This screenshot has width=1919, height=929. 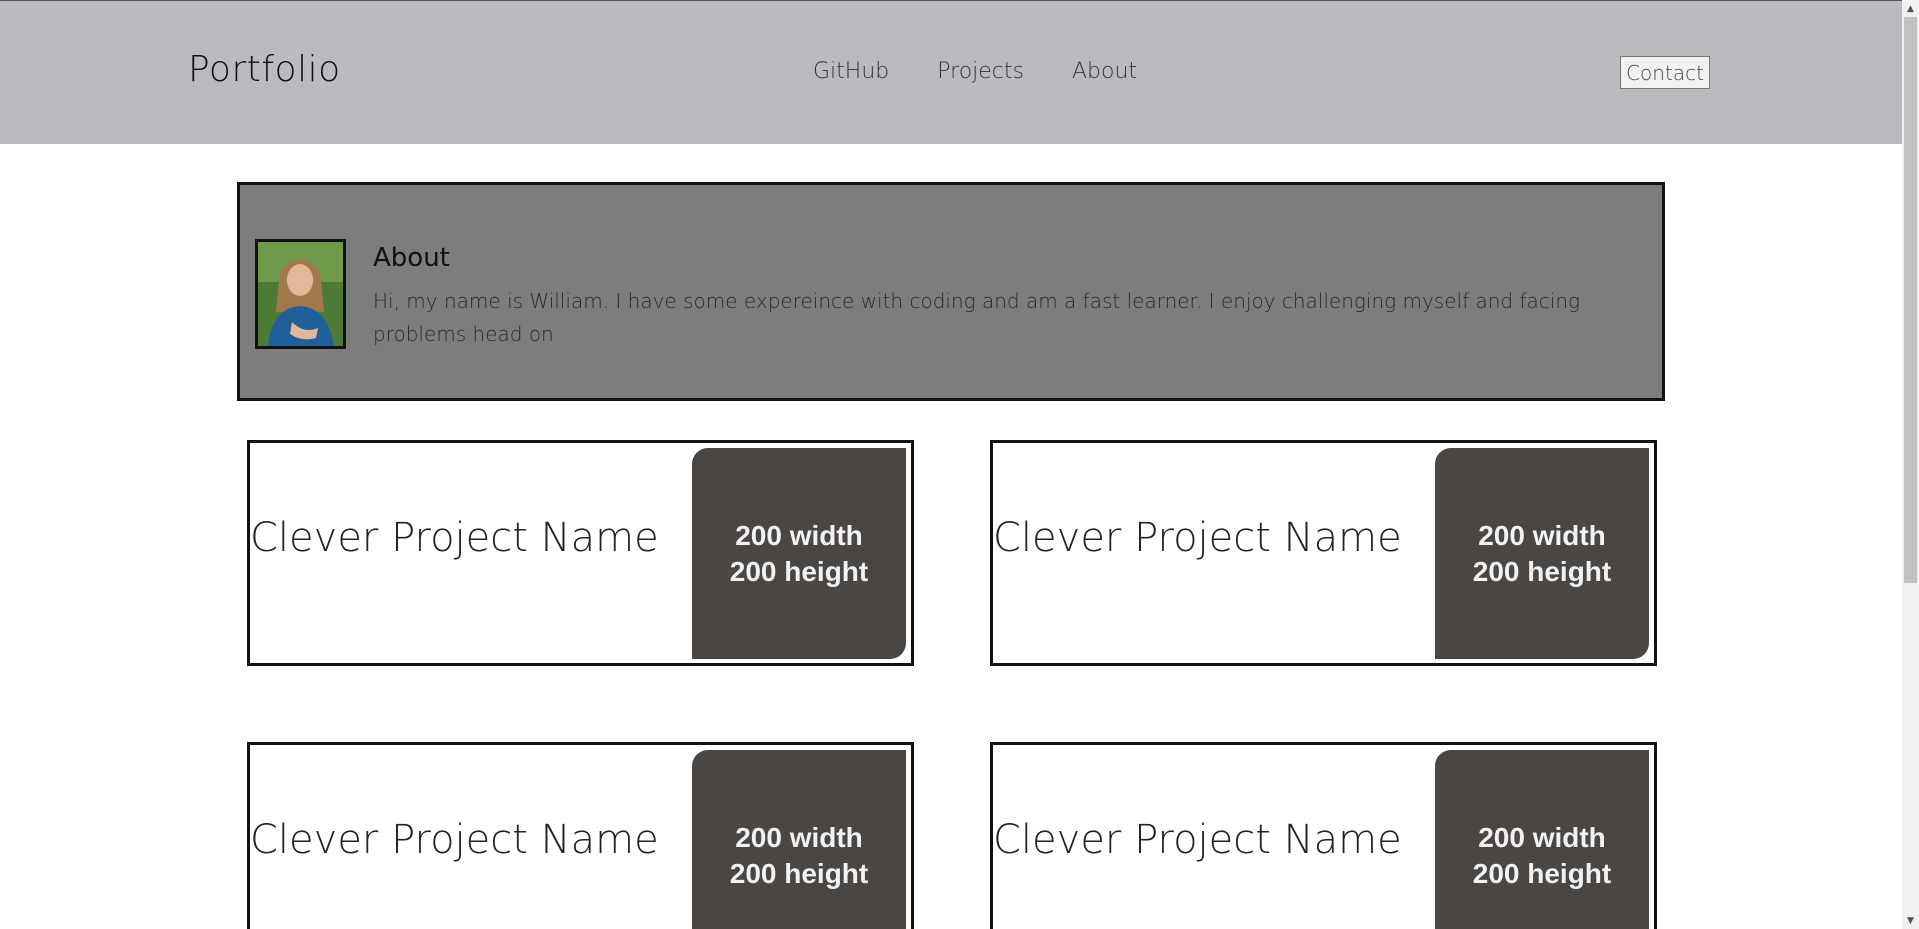 I want to click on contact-button: Contact, so click(x=1665, y=72).